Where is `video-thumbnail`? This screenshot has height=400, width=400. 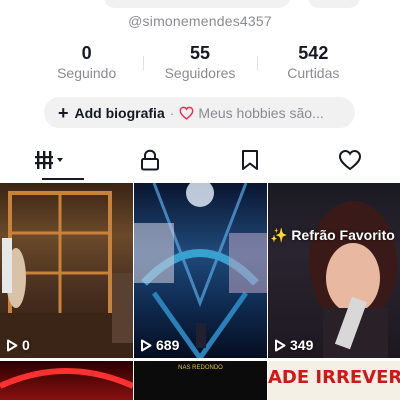 video-thumbnail is located at coordinates (66, 380).